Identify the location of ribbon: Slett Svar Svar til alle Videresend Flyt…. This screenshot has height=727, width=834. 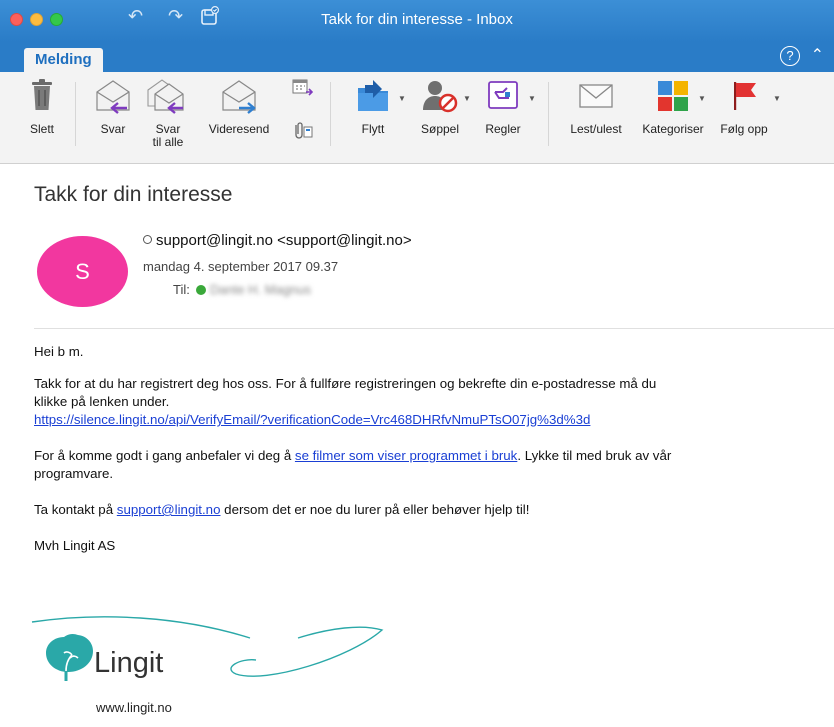
(417, 118).